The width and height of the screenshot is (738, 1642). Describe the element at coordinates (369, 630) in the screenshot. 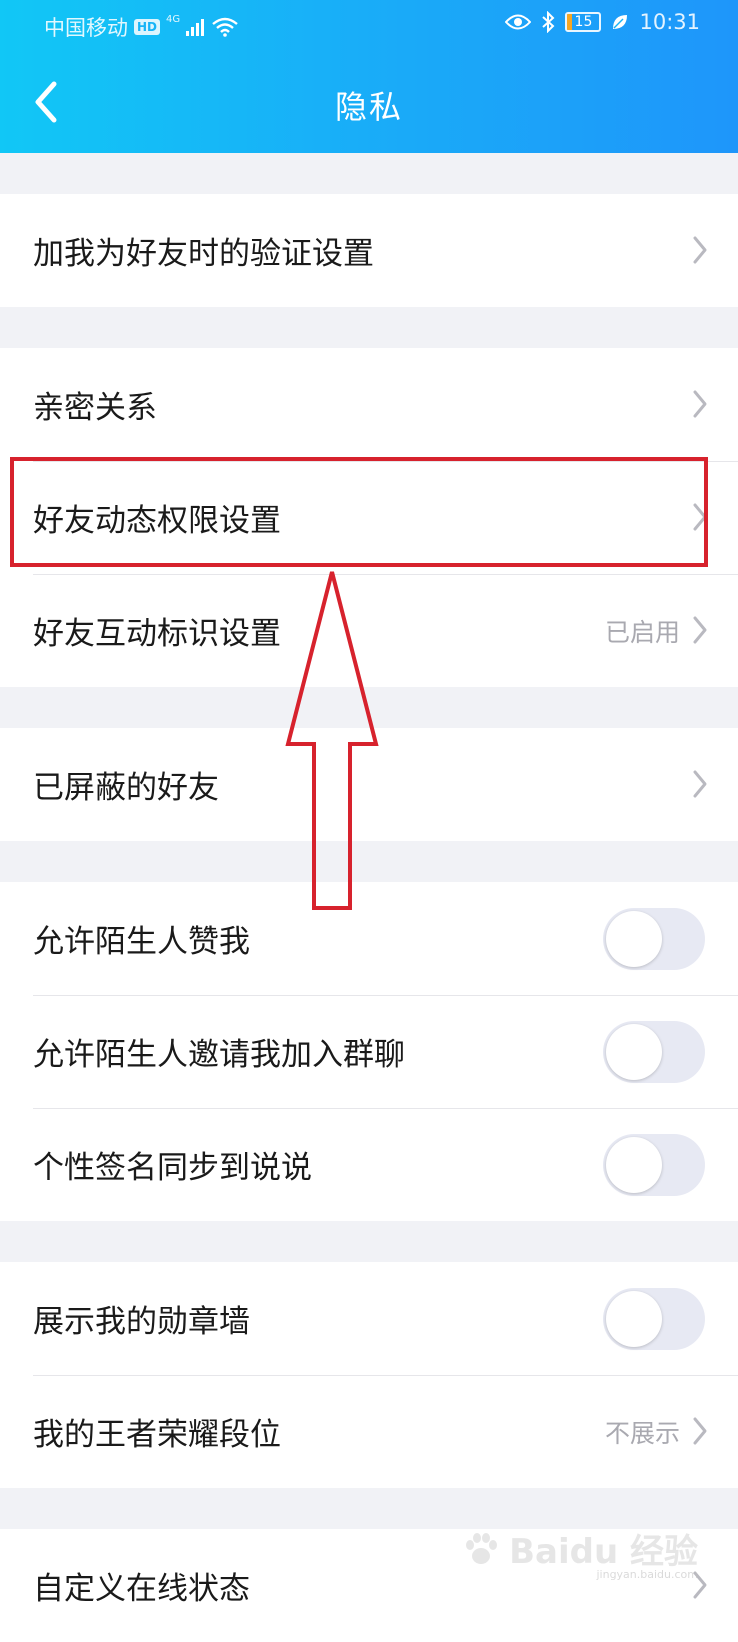

I see `row-friend-interaction-marks-settings: 好友互动标识设置 已启用` at that location.